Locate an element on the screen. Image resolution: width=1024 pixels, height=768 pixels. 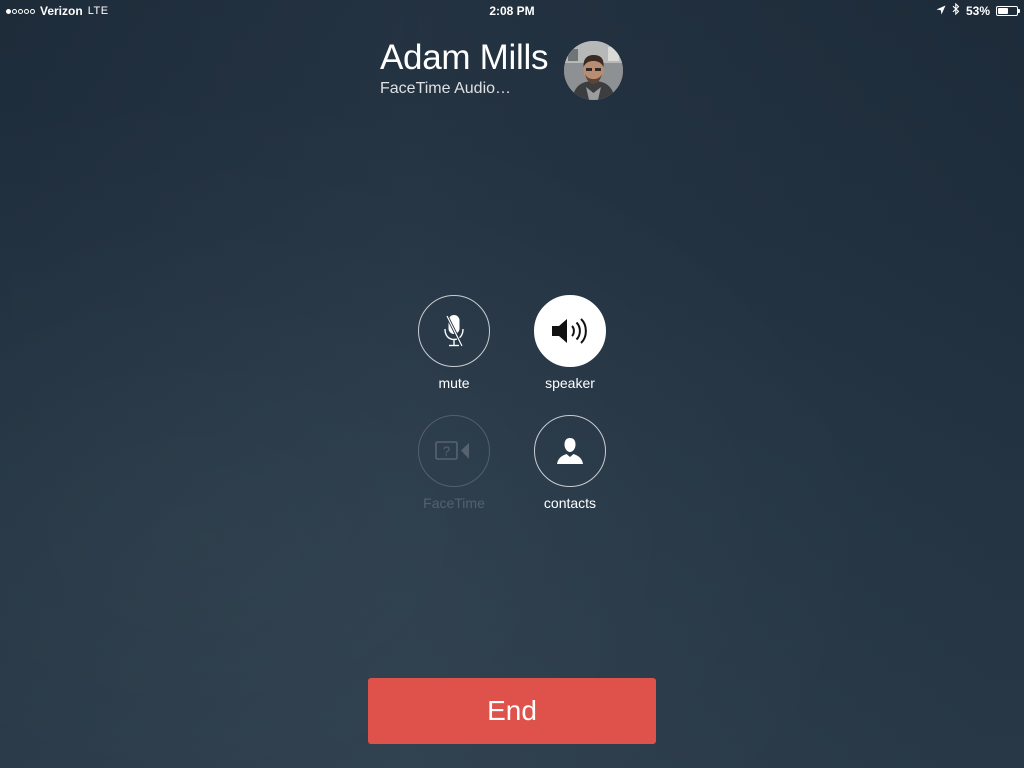
end-call-button: End is located at coordinates (512, 711).